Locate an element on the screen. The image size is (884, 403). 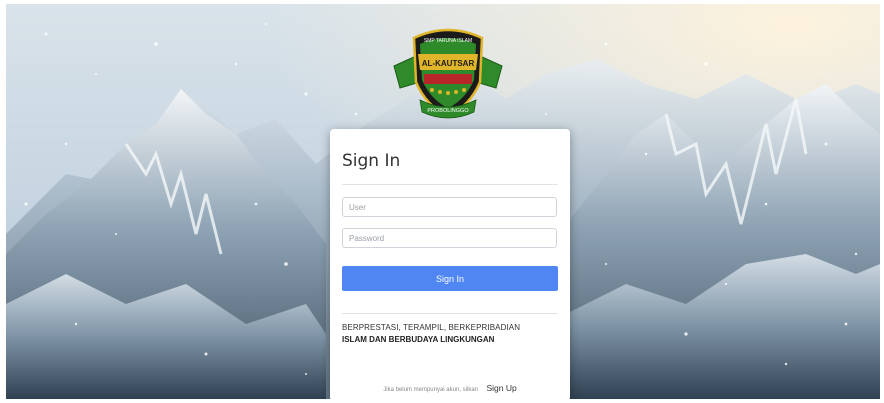
sign-in-title: Sign In is located at coordinates (371, 161).